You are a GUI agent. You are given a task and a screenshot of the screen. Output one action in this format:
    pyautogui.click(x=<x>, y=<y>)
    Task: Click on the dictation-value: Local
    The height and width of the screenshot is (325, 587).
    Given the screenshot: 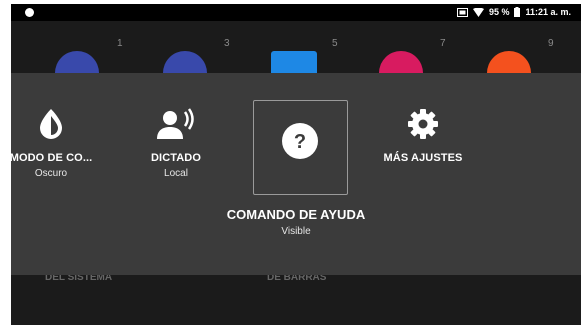 What is the action you would take?
    pyautogui.click(x=176, y=173)
    